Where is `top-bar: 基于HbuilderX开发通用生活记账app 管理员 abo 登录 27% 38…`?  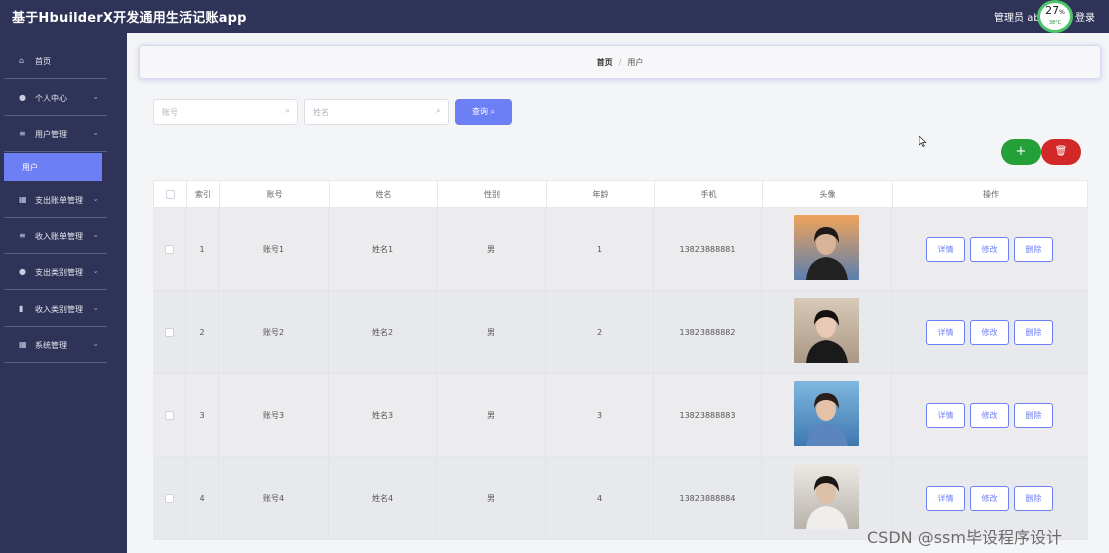 top-bar: 基于HbuilderX开发通用生活记账app 管理员 abo 登录 27% 38… is located at coordinates (554, 16).